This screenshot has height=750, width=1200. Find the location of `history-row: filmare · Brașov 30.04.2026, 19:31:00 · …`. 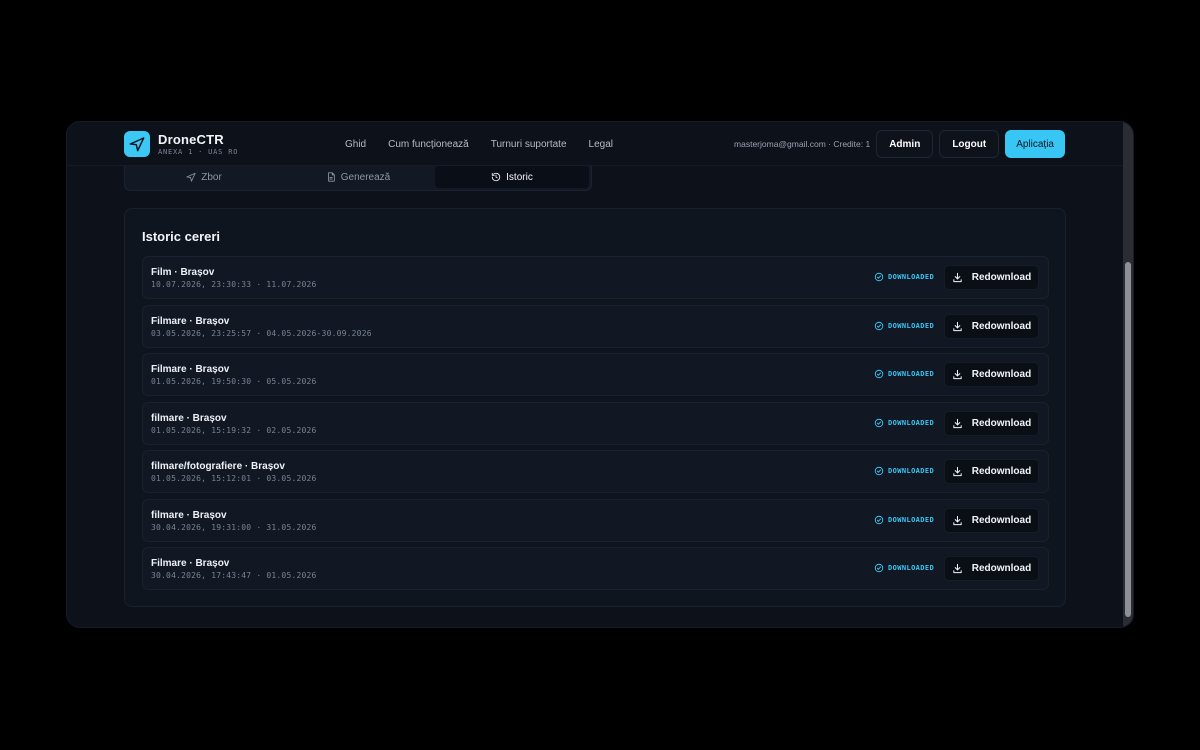

history-row: filmare · Brașov 30.04.2026, 19:31:00 · … is located at coordinates (595, 520).